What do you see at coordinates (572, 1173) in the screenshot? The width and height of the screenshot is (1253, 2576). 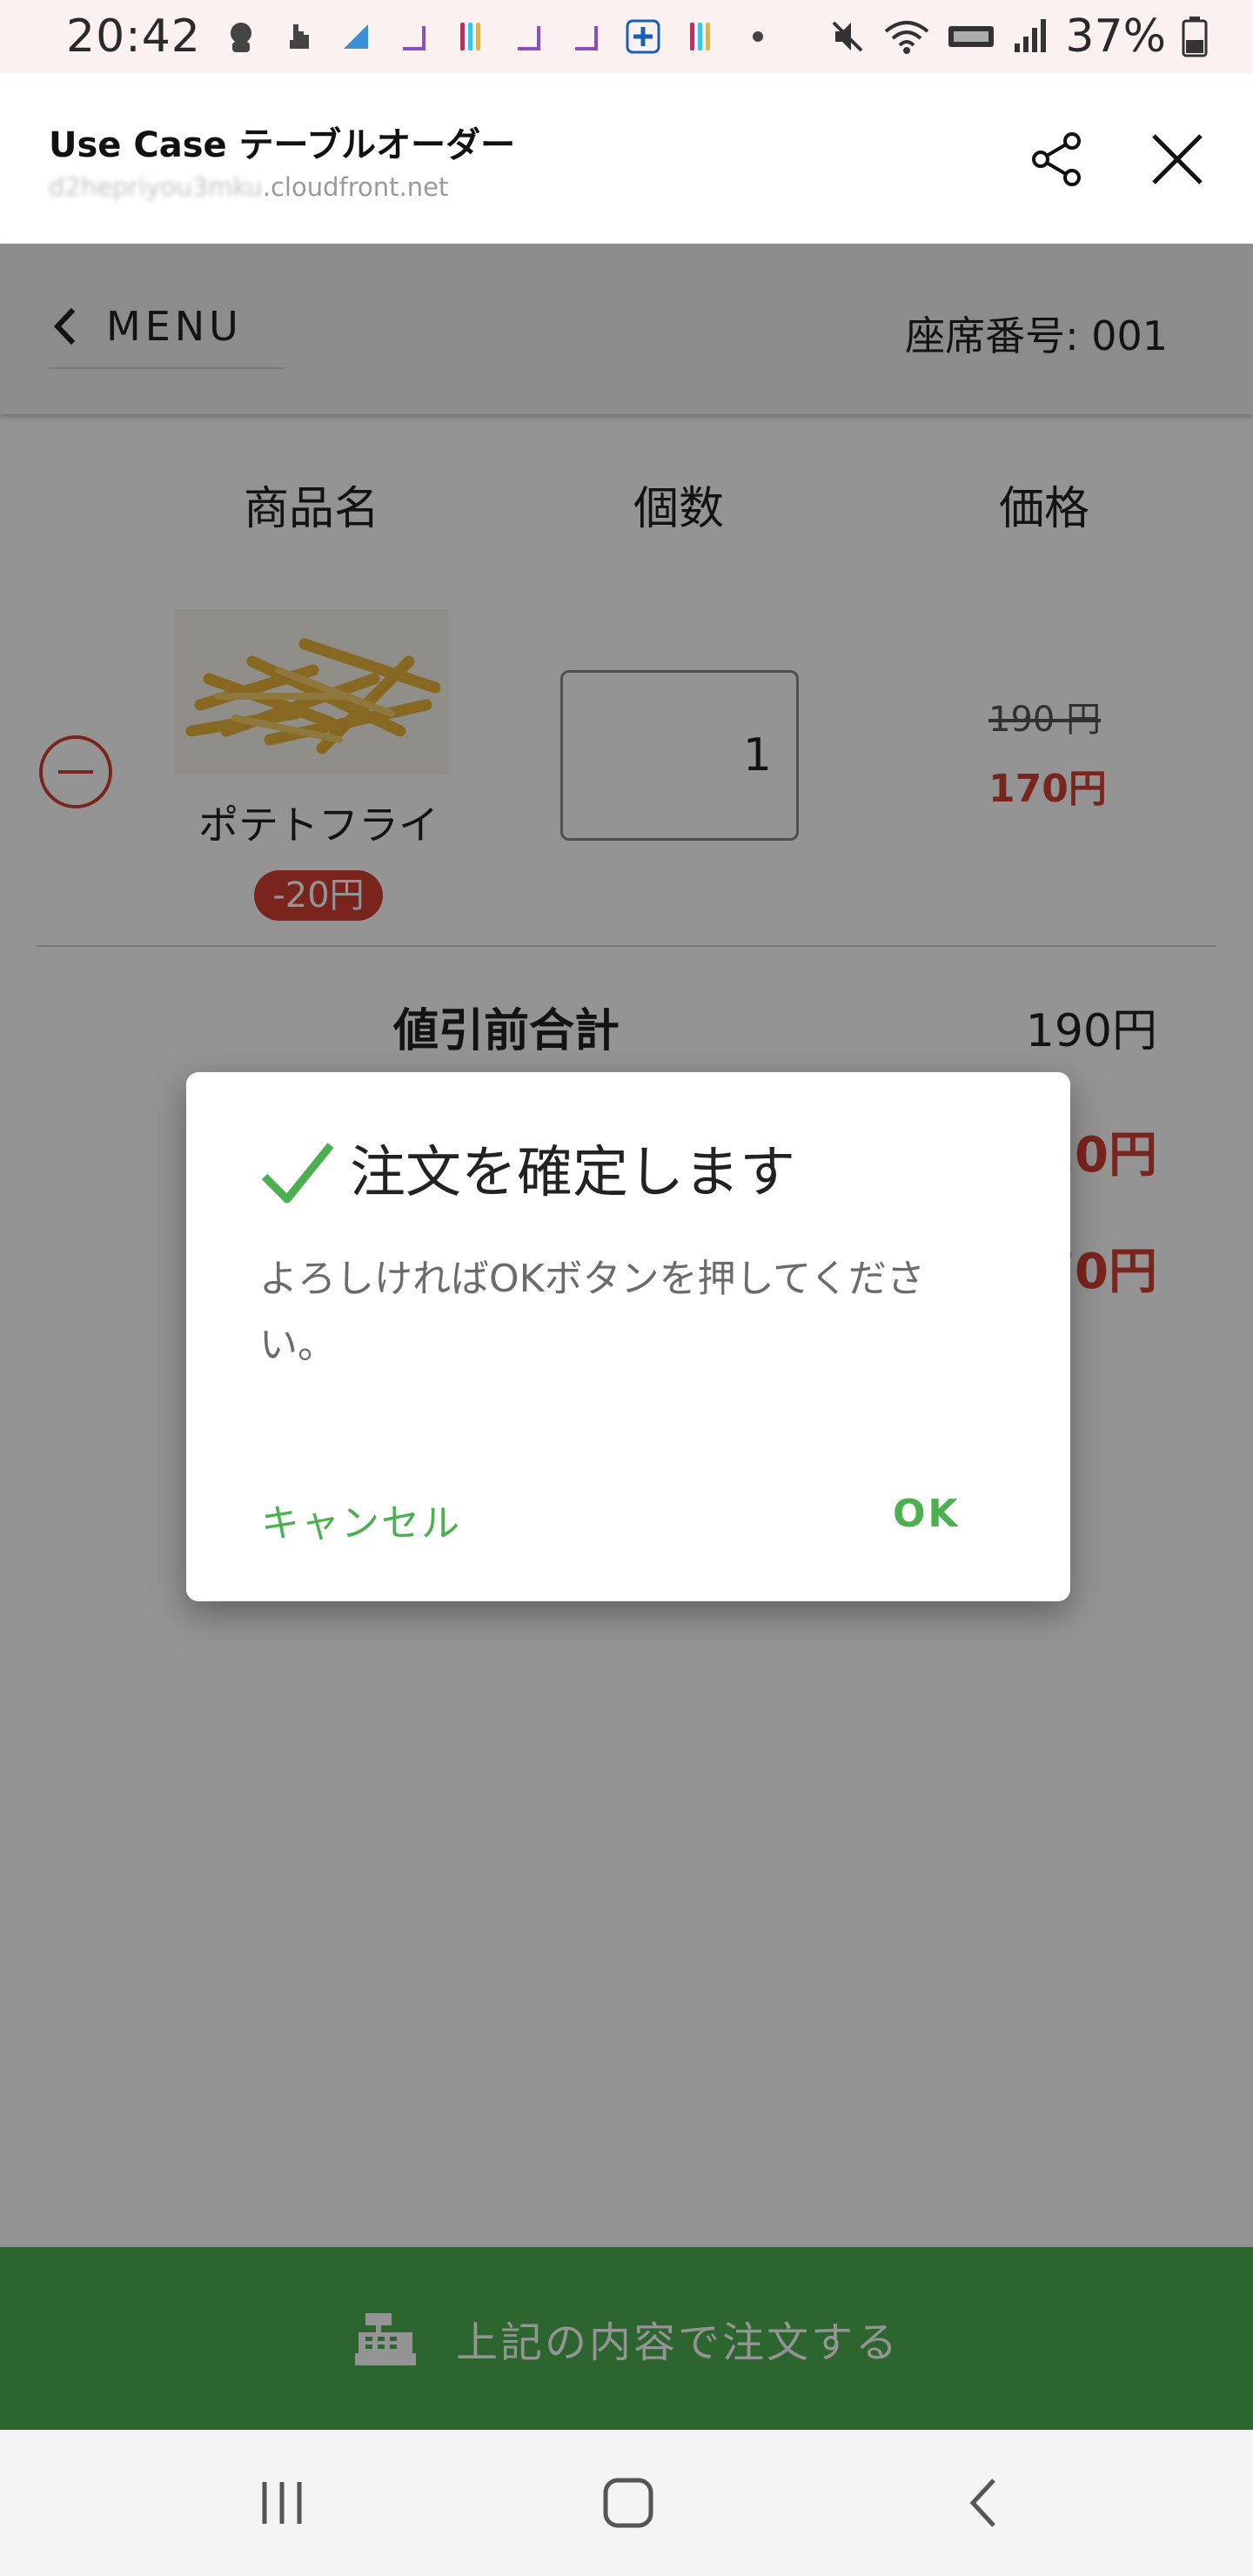 I see `dialog-title: 注文を確定します` at bounding box center [572, 1173].